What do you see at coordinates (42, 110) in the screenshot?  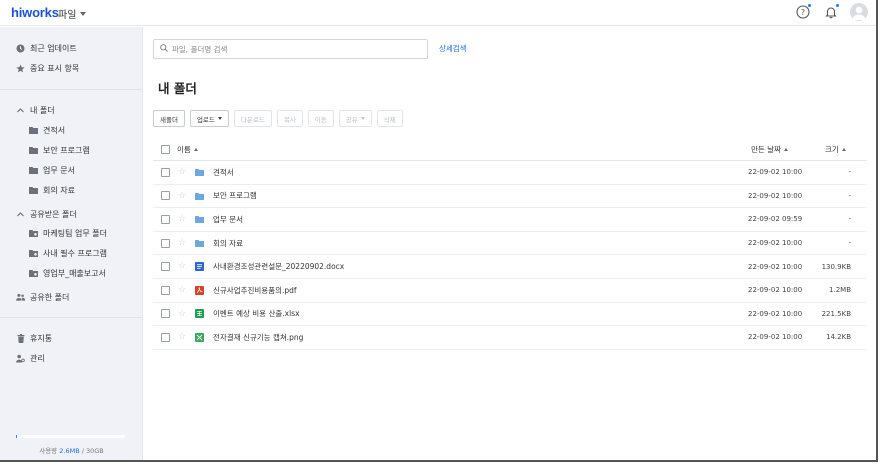 I see `sidebar-section-label: 내 폴더` at bounding box center [42, 110].